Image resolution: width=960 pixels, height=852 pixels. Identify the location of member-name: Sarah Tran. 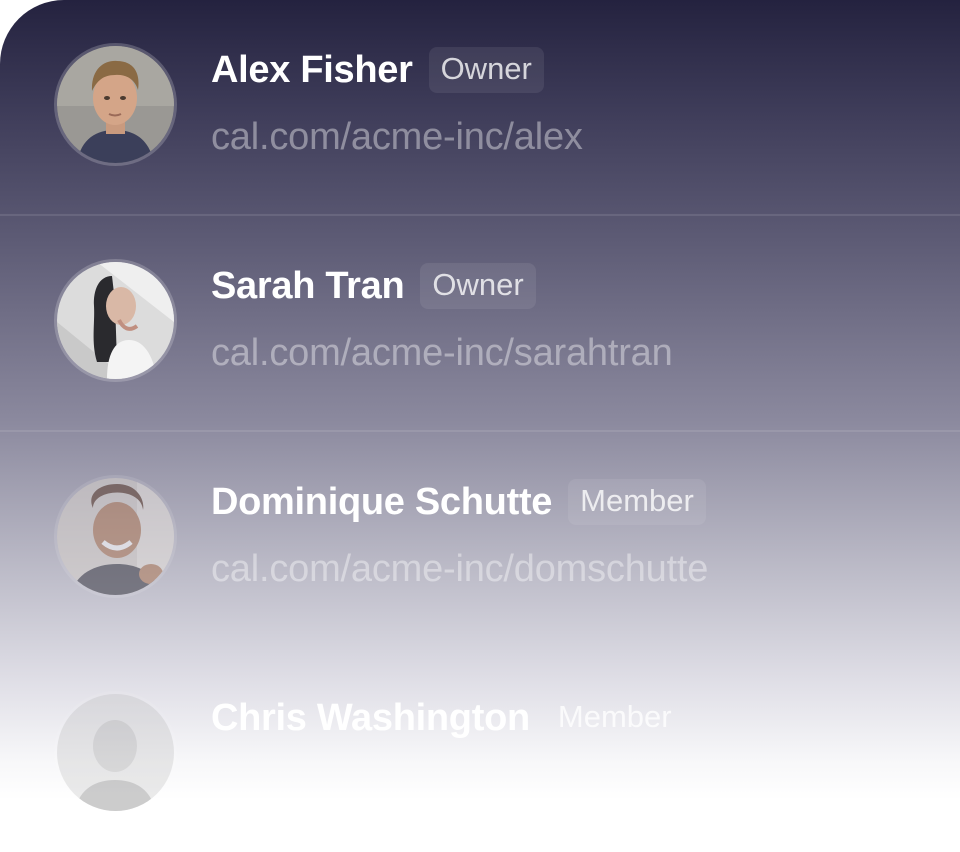
(308, 285).